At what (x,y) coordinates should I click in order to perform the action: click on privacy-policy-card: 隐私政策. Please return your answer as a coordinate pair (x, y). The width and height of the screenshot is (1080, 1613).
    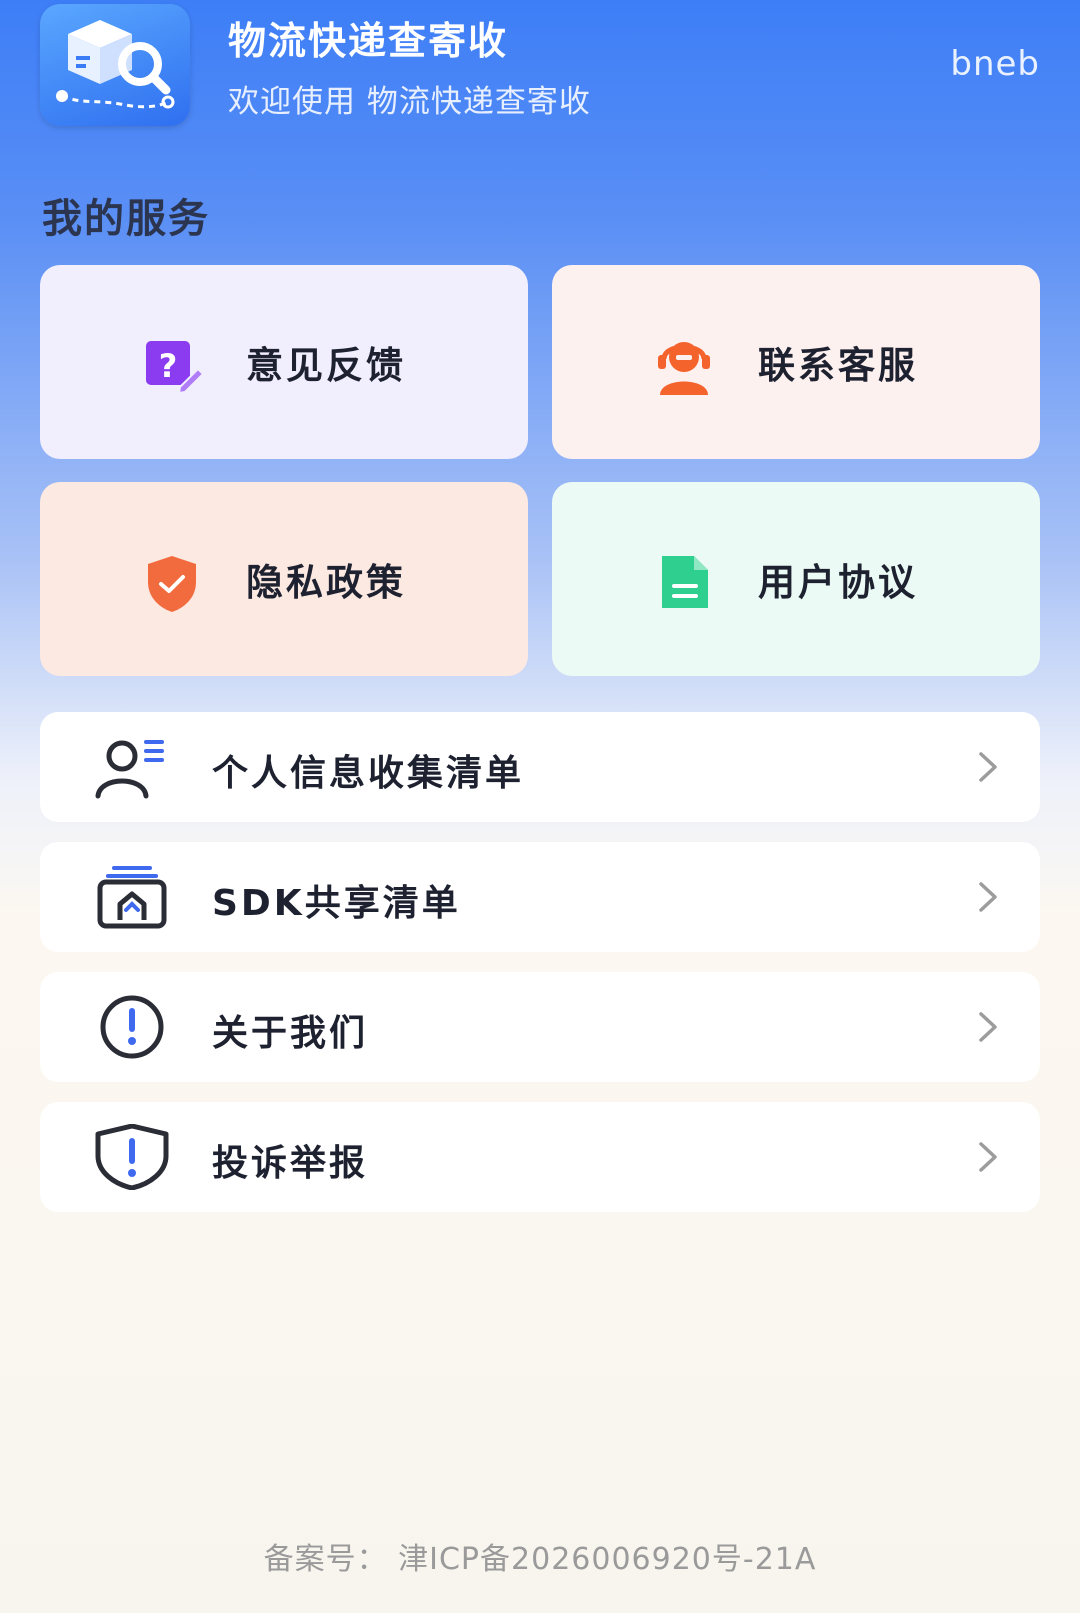
    Looking at the image, I should click on (284, 579).